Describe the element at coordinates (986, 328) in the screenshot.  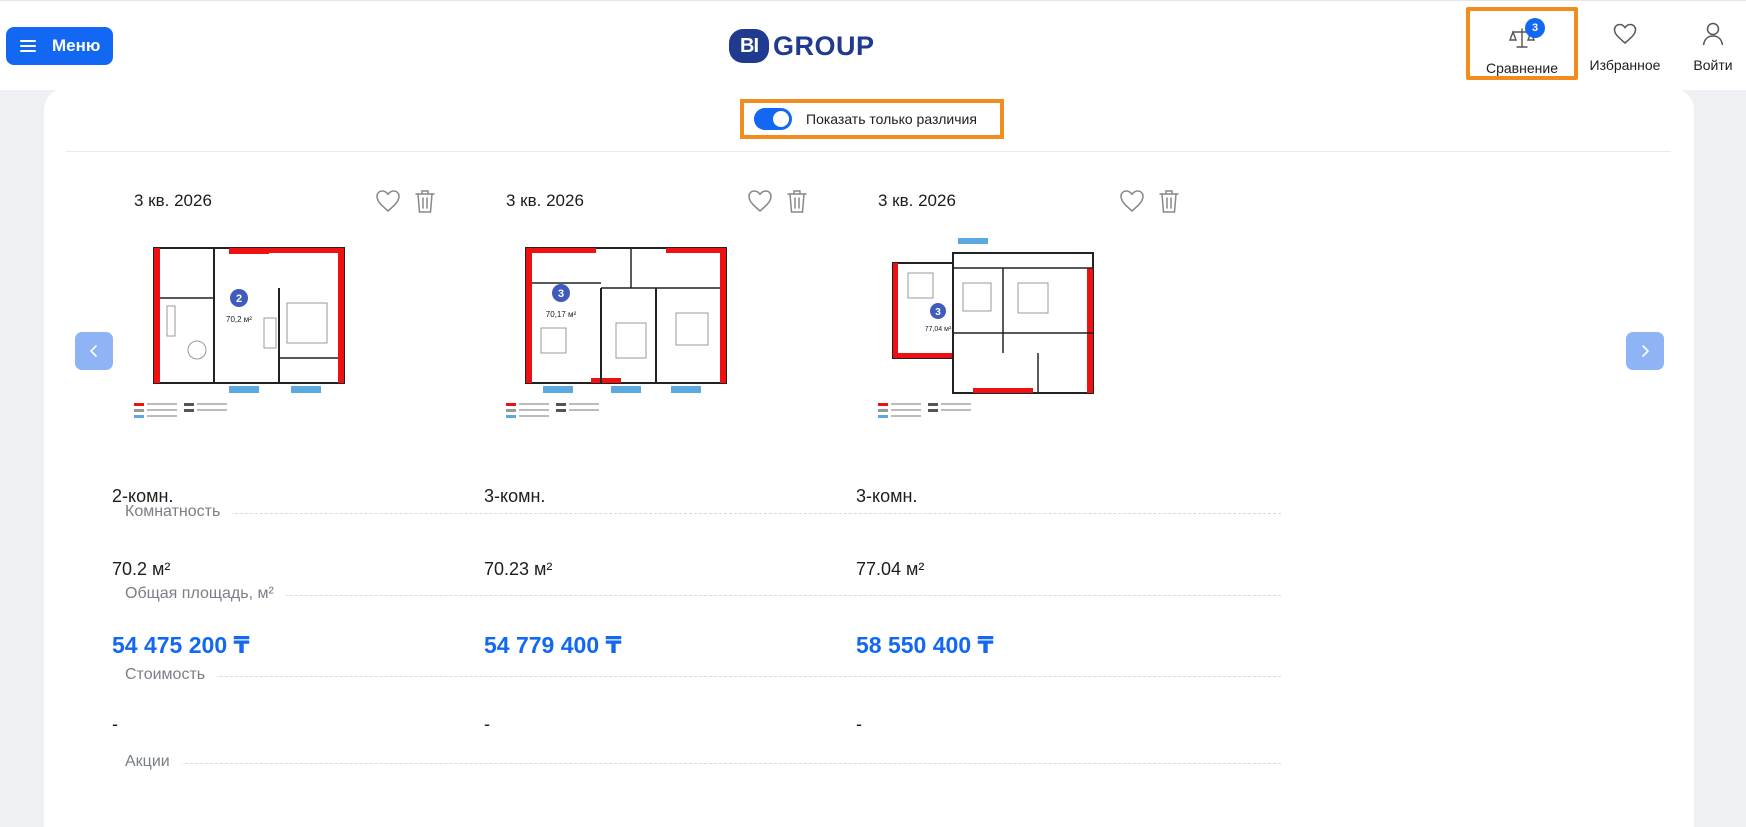
I see `floor-plan-image: 3 77,04 м²` at that location.